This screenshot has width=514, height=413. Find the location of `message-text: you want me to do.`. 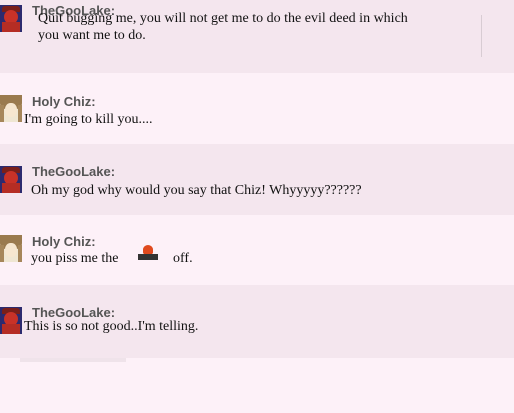

message-text: you want me to do. is located at coordinates (92, 35).